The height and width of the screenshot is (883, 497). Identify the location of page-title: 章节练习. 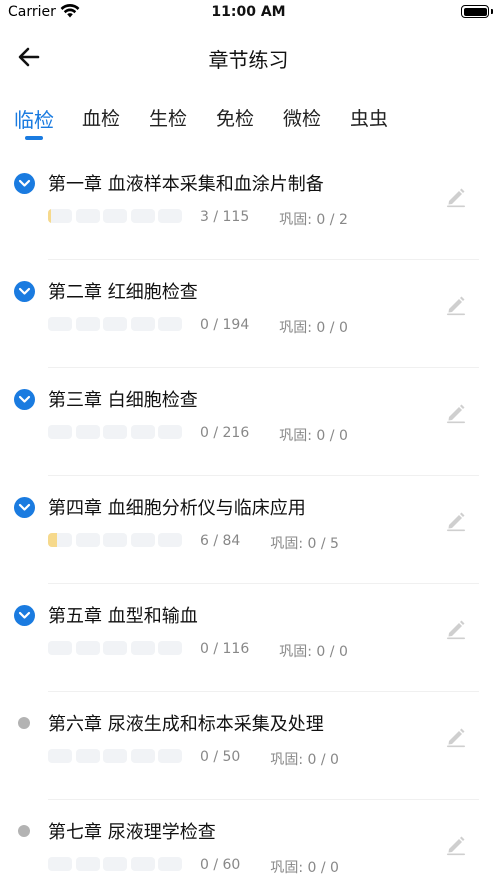
(248, 60).